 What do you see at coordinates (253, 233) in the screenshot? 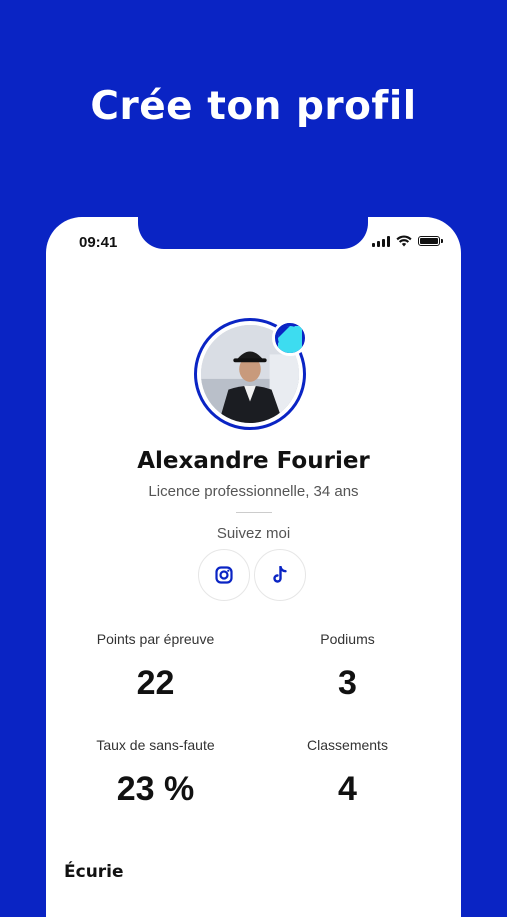
I see `phone-notch` at bounding box center [253, 233].